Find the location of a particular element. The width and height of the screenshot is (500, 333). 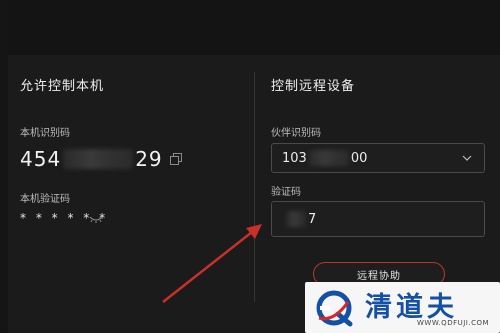

partner-id-suffix: 00 is located at coordinates (359, 158).